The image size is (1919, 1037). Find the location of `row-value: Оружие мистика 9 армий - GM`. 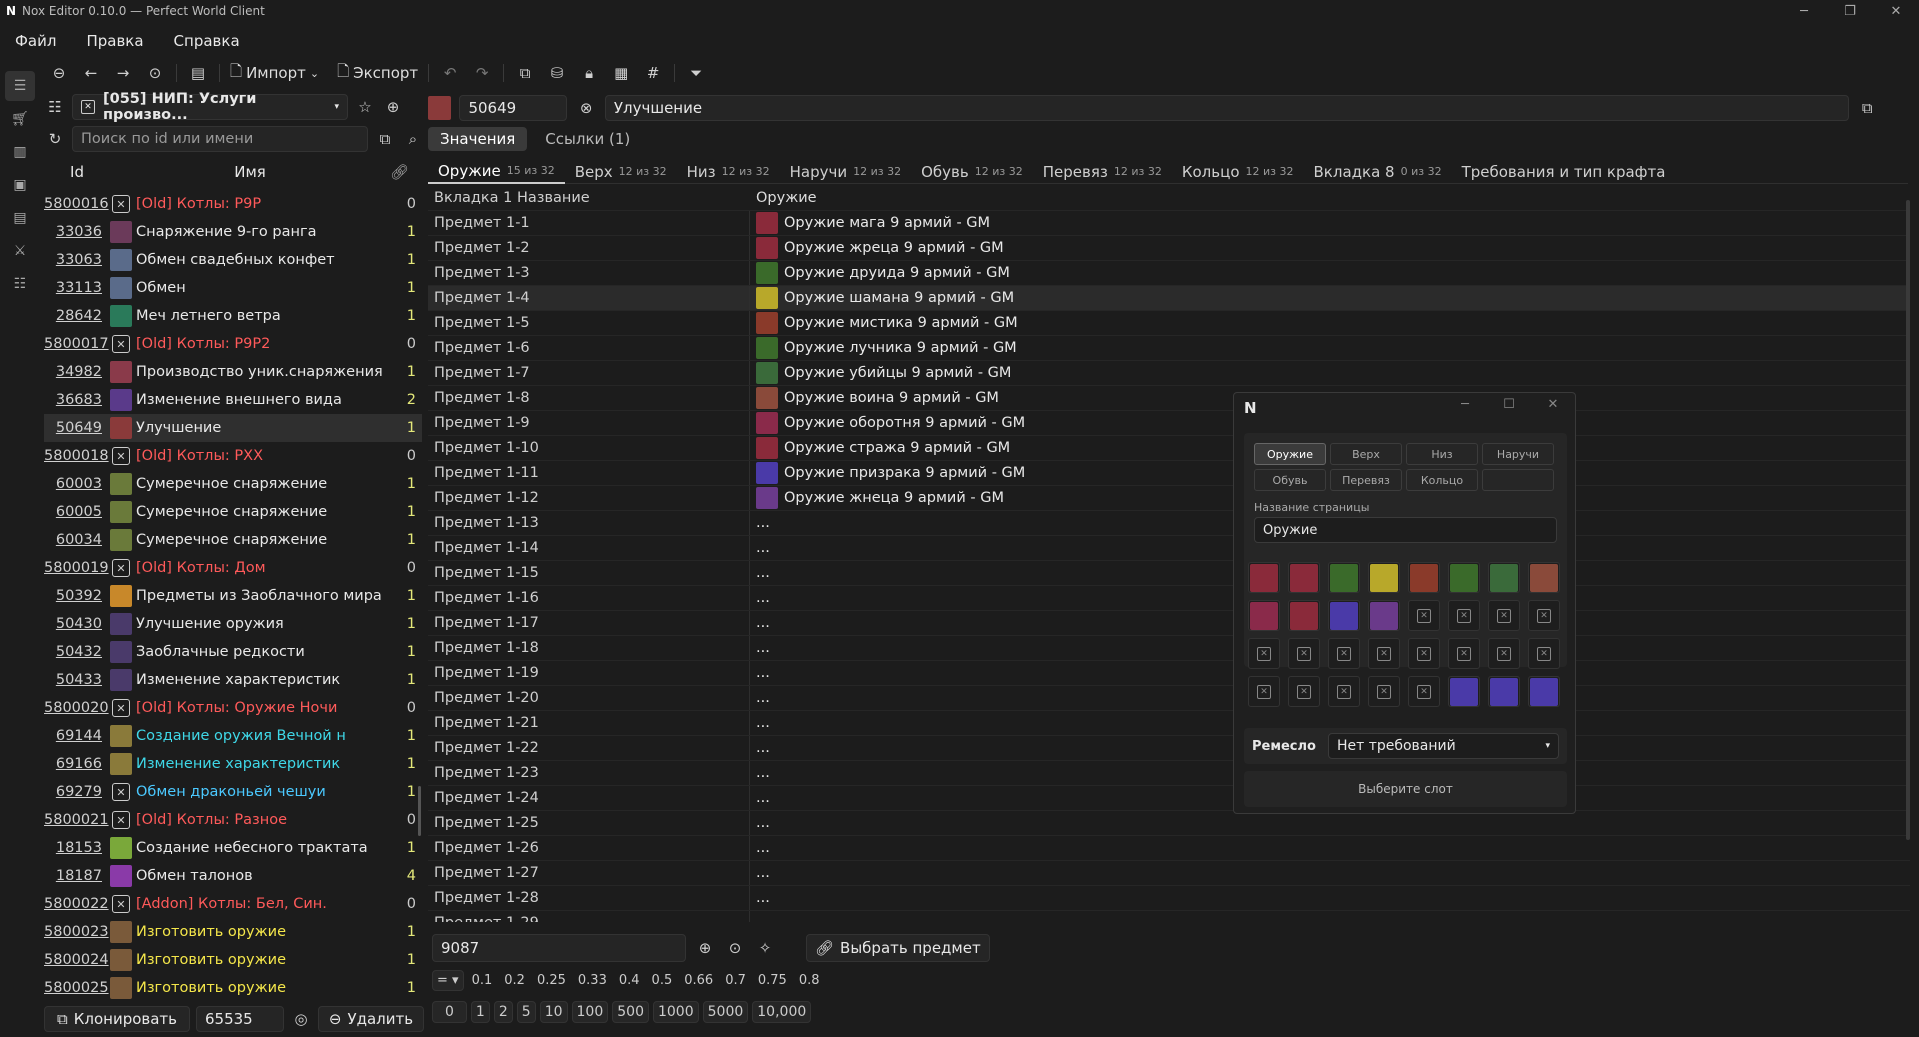

row-value: Оружие мистика 9 армий - GM is located at coordinates (884, 323).